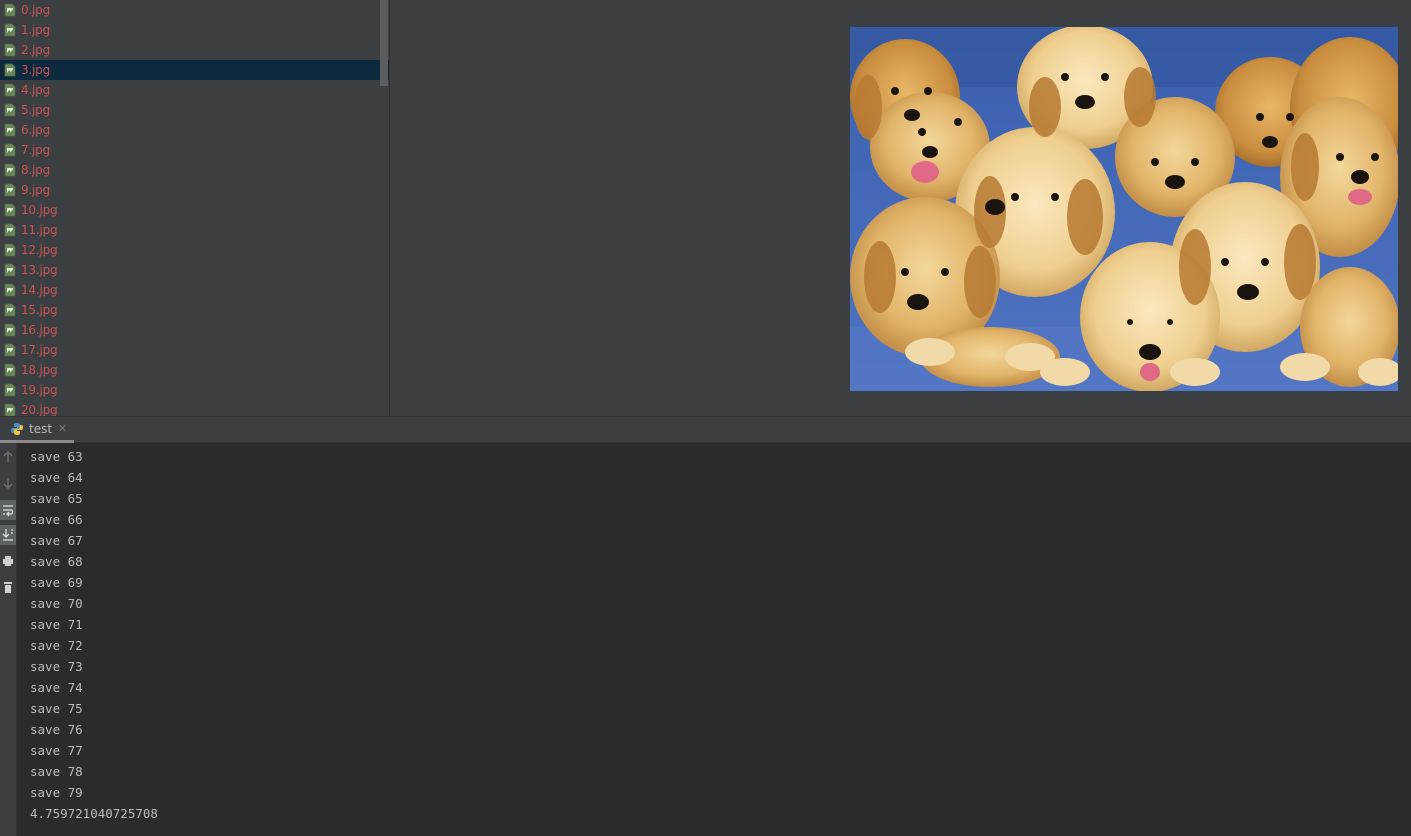 This screenshot has height=836, width=1411. What do you see at coordinates (194, 270) in the screenshot?
I see `file-item: 13.jpg` at bounding box center [194, 270].